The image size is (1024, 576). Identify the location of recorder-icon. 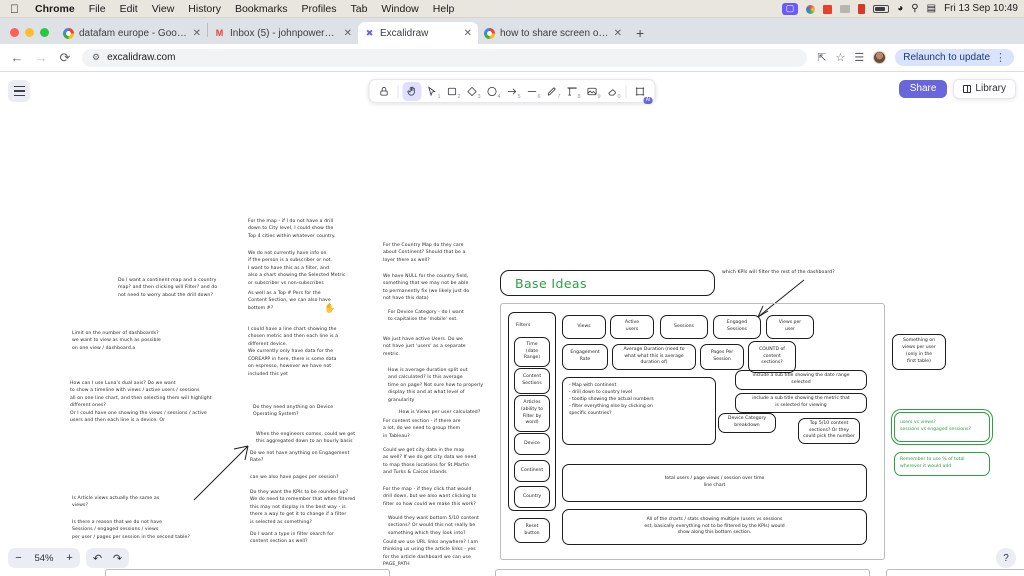
(862, 9).